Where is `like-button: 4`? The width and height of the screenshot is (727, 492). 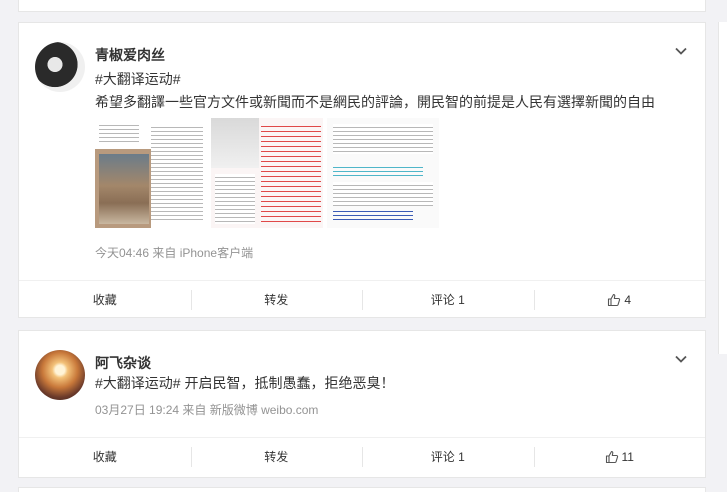 like-button: 4 is located at coordinates (619, 299).